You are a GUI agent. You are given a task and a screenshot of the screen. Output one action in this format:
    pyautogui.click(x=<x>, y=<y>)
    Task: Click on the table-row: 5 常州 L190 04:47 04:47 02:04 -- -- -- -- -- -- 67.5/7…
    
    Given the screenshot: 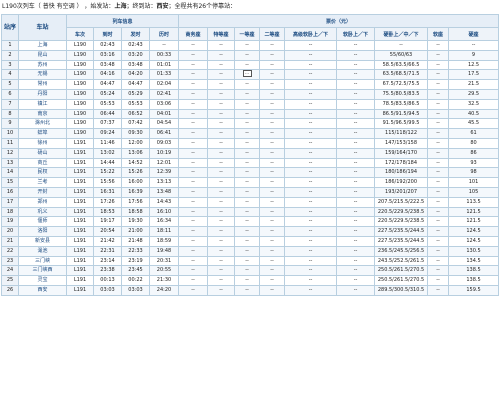 What is the action you would take?
    pyautogui.click(x=250, y=84)
    